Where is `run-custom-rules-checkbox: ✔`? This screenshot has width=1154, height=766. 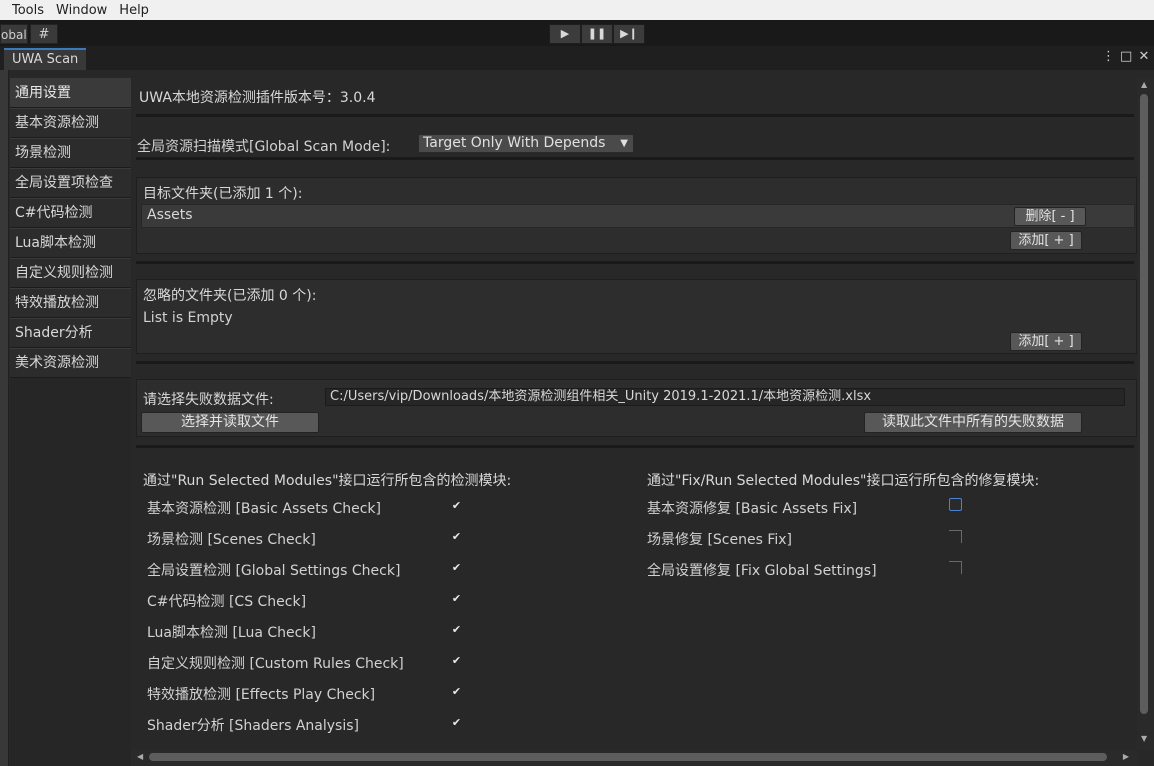 run-custom-rules-checkbox: ✔ is located at coordinates (456, 660).